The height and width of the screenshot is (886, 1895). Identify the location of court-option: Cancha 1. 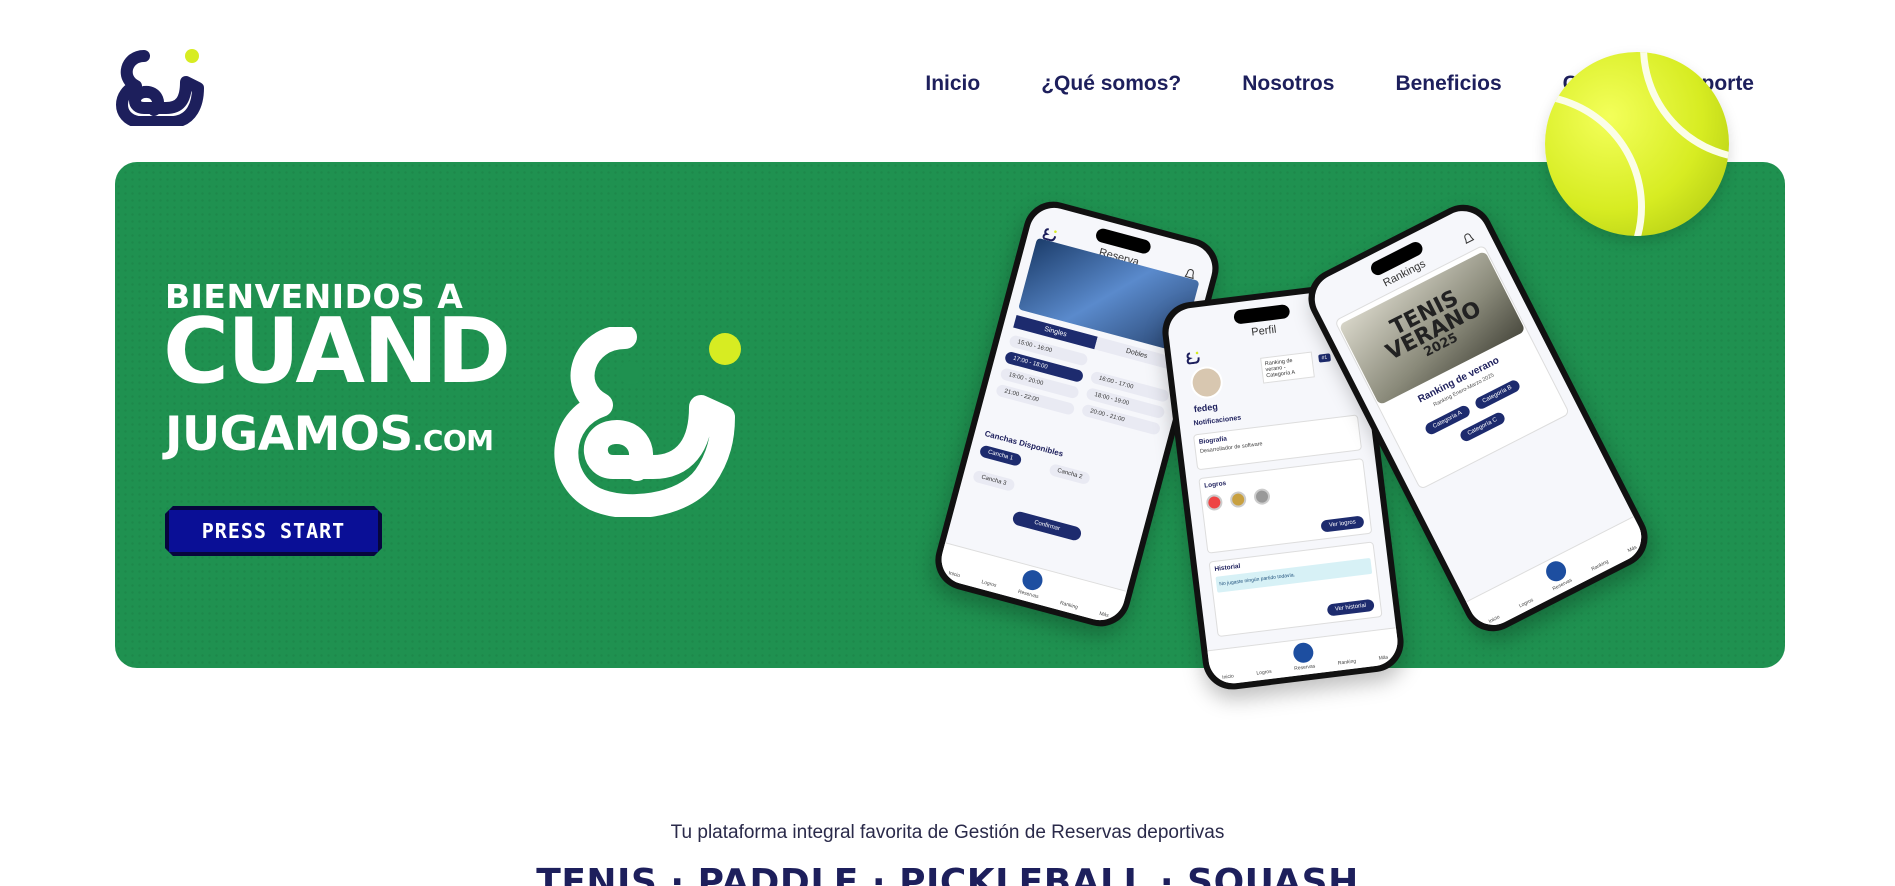
(1000, 455).